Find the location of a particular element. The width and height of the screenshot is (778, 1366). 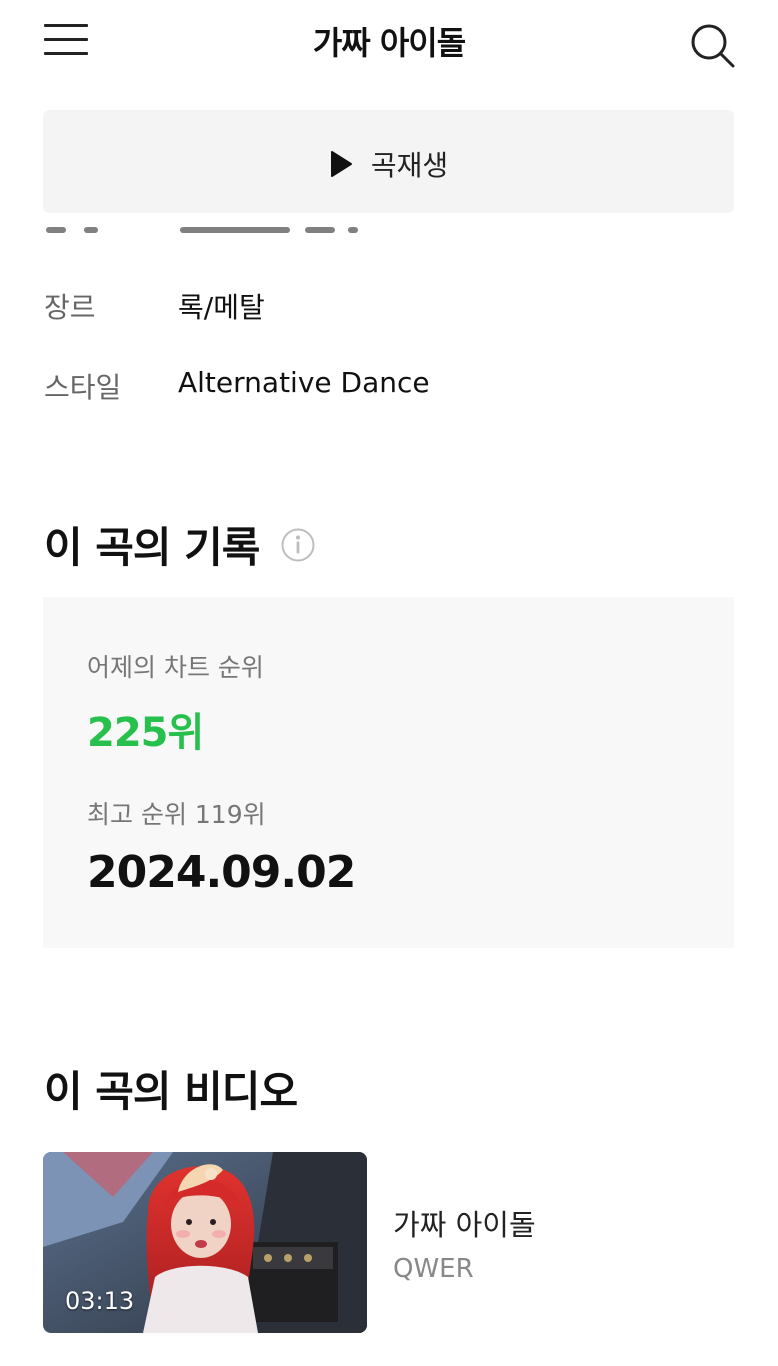

style-label: 스타일 is located at coordinates (83, 387).